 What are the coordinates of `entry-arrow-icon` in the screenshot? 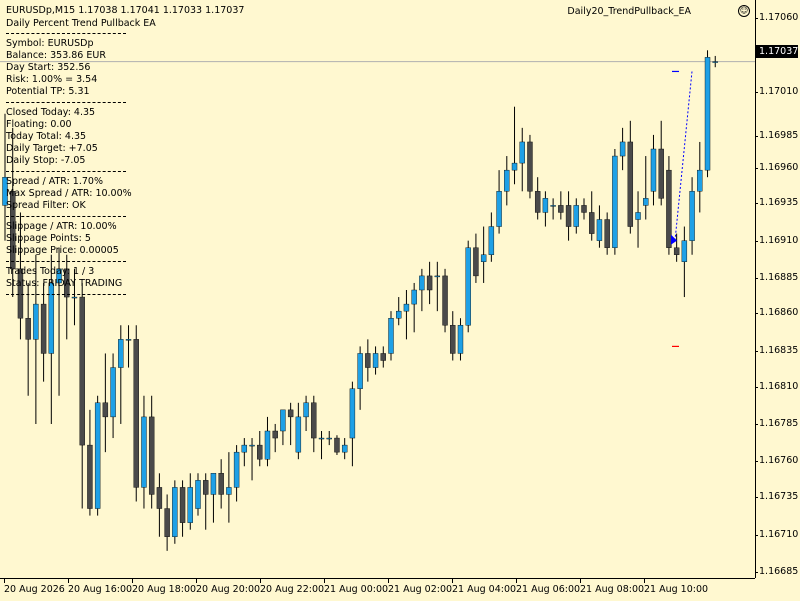 It's located at (674, 239).